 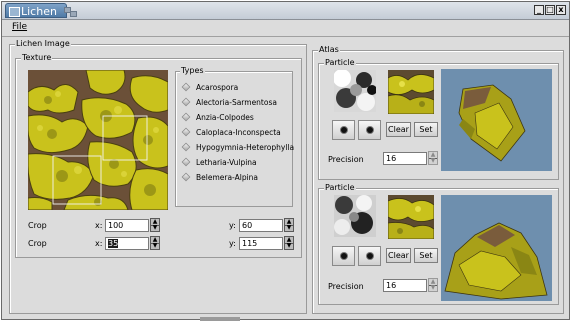 What do you see at coordinates (217, 118) in the screenshot?
I see `type-option: Anzia-Colpodes` at bounding box center [217, 118].